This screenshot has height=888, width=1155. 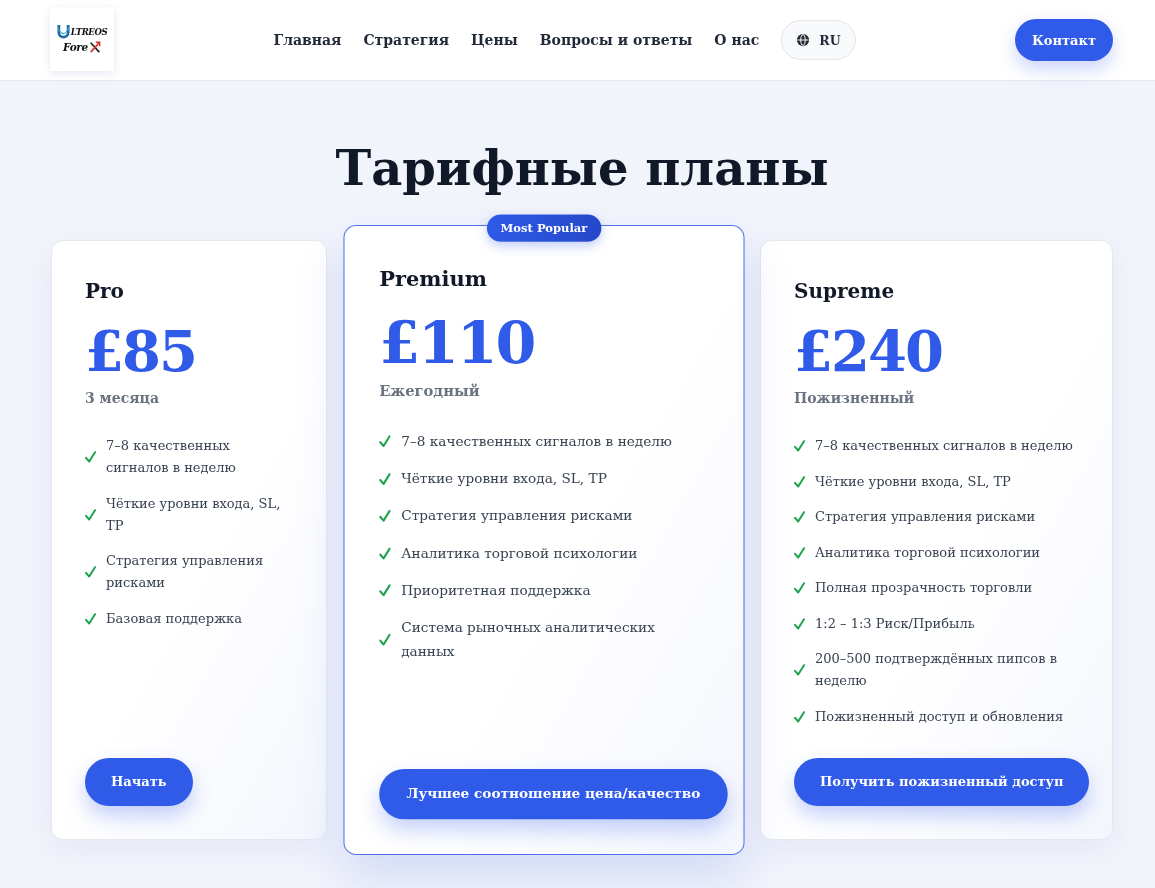 I want to click on plan-name: Supreme, so click(x=845, y=291).